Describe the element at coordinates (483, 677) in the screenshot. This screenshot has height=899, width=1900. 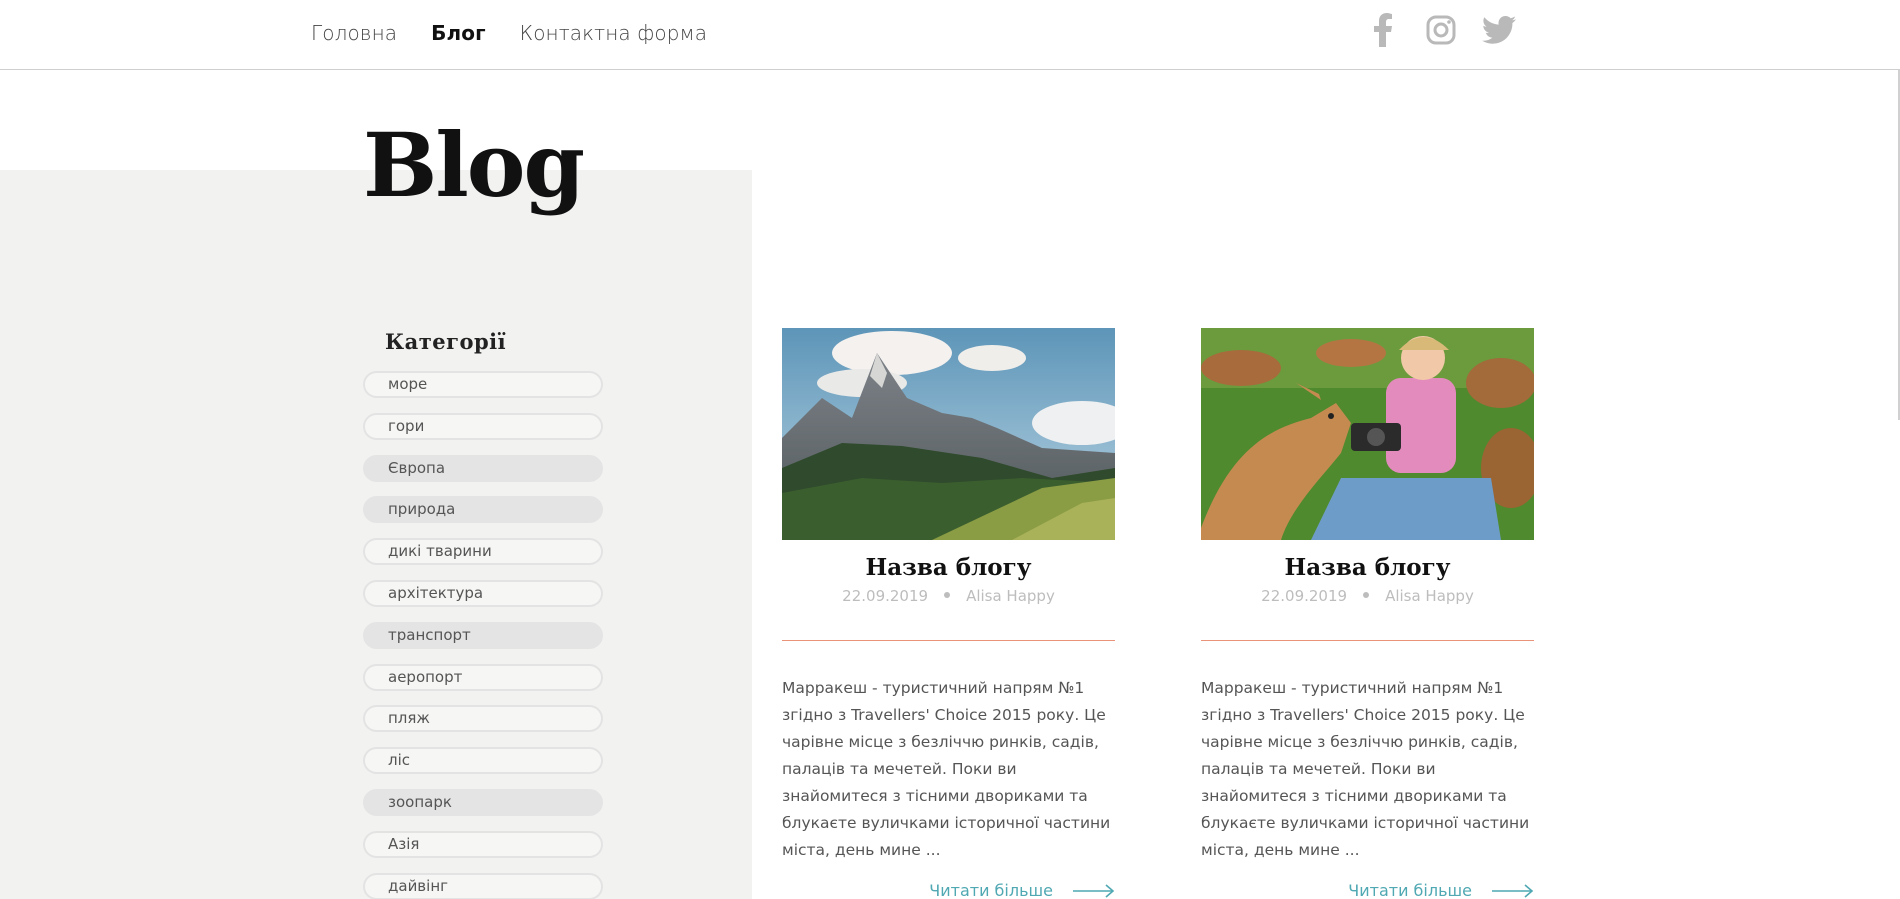
I see `category-tag-airport: аеропорт` at that location.